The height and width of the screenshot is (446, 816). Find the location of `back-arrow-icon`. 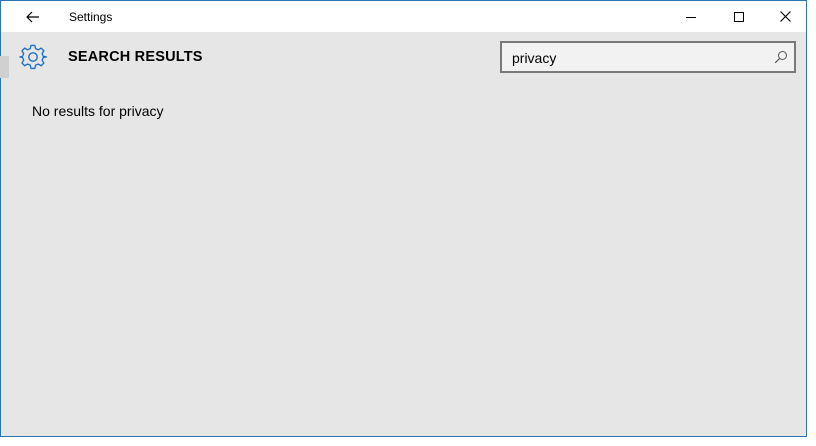

back-arrow-icon is located at coordinates (32, 16).